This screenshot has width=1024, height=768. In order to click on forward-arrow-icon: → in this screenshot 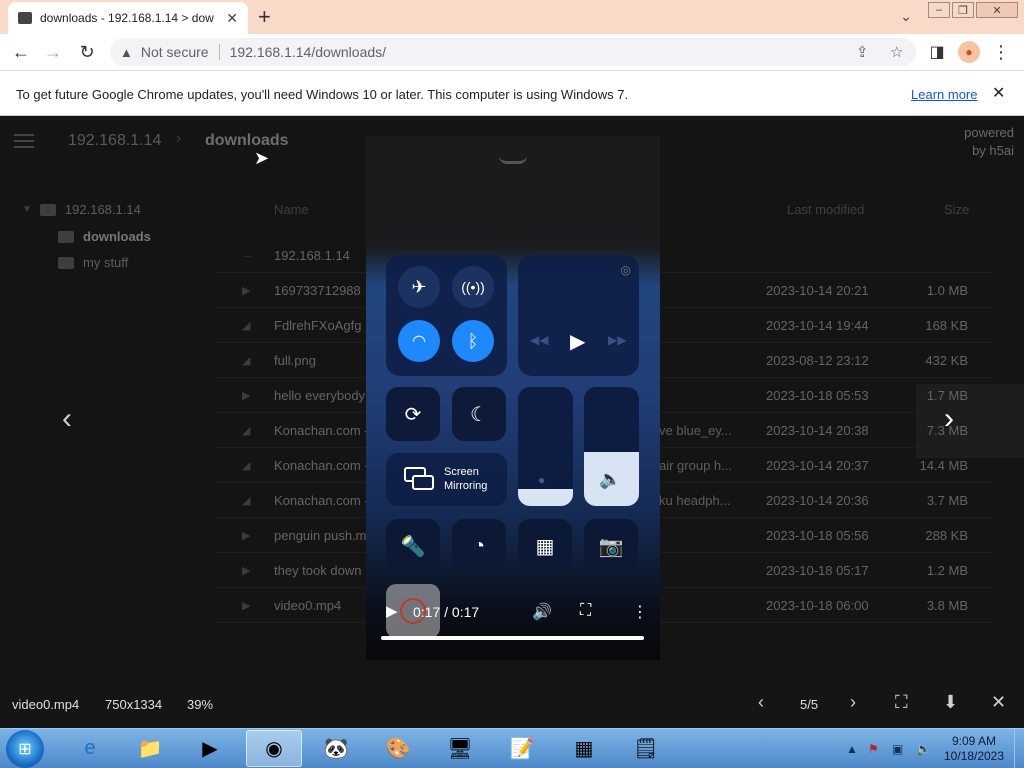, I will do `click(53, 52)`.